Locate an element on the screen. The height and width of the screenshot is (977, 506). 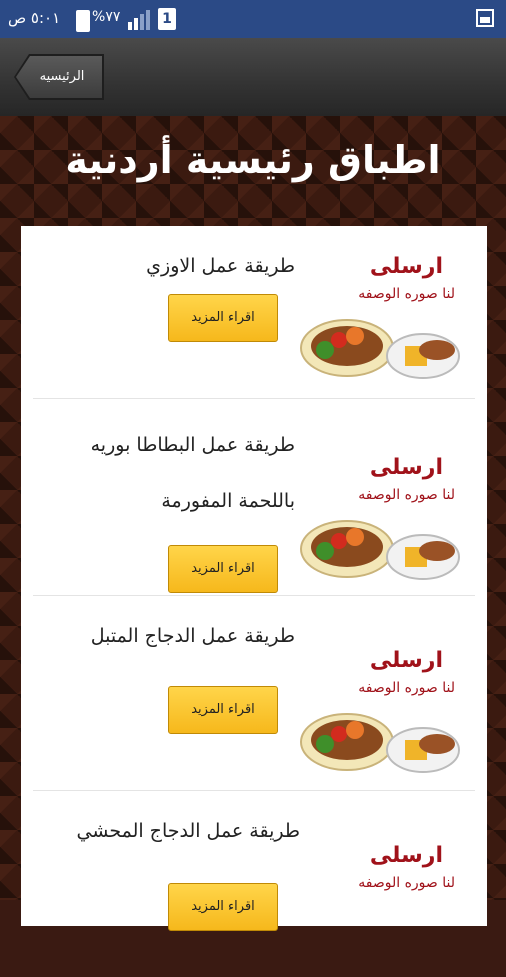
recipe-title: طريقة عمل البطاطا بوريه باللحمة المفورمة is located at coordinates (170, 473).